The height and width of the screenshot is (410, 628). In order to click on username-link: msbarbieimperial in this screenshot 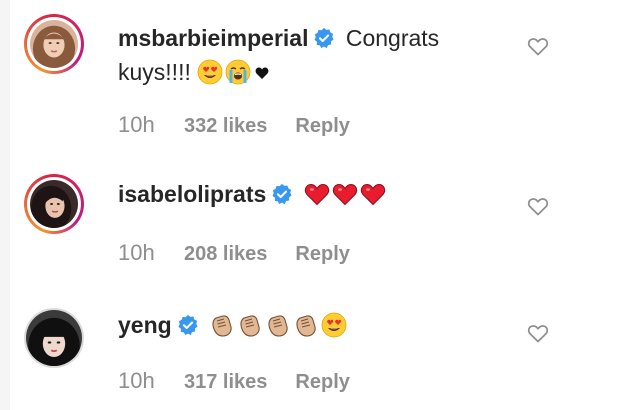, I will do `click(213, 38)`.